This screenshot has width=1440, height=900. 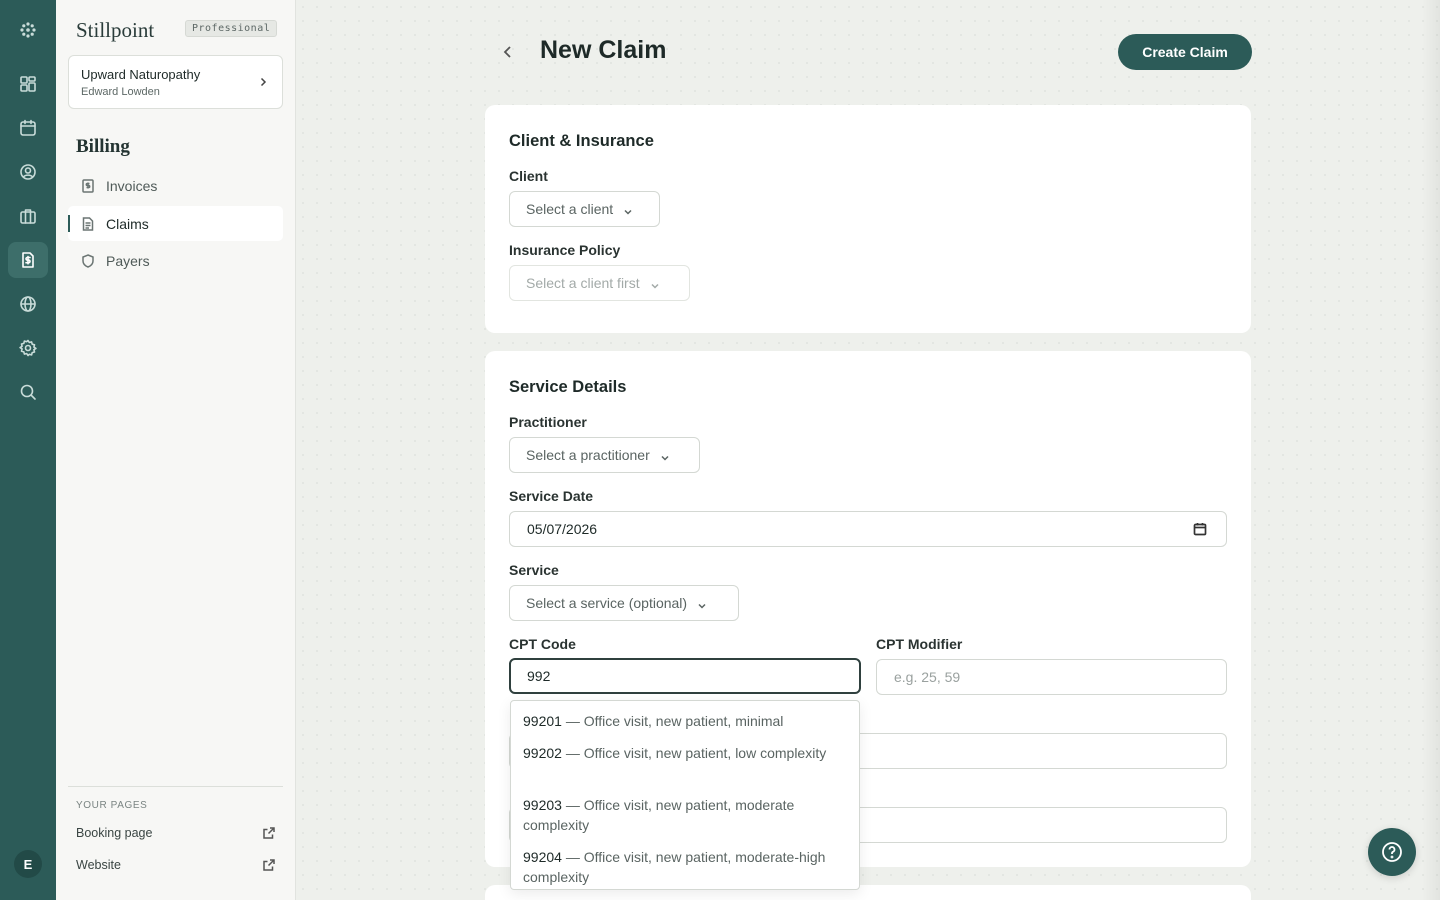 I want to click on service-date-input: 05/07/2026, so click(x=868, y=529).